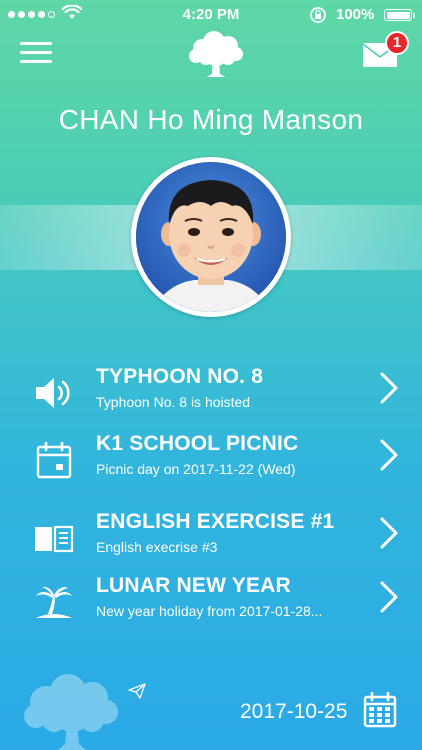 Image resolution: width=422 pixels, height=750 pixels. What do you see at coordinates (54, 460) in the screenshot?
I see `calendar-icon` at bounding box center [54, 460].